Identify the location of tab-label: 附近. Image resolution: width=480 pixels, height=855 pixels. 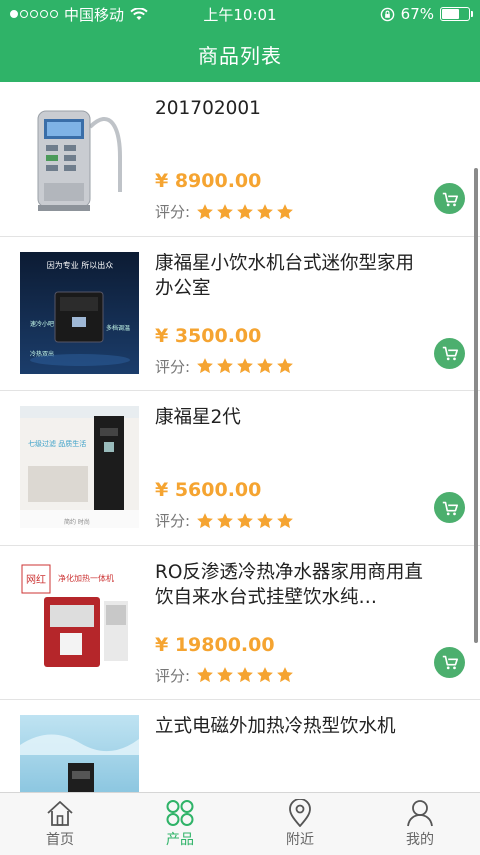
(300, 840).